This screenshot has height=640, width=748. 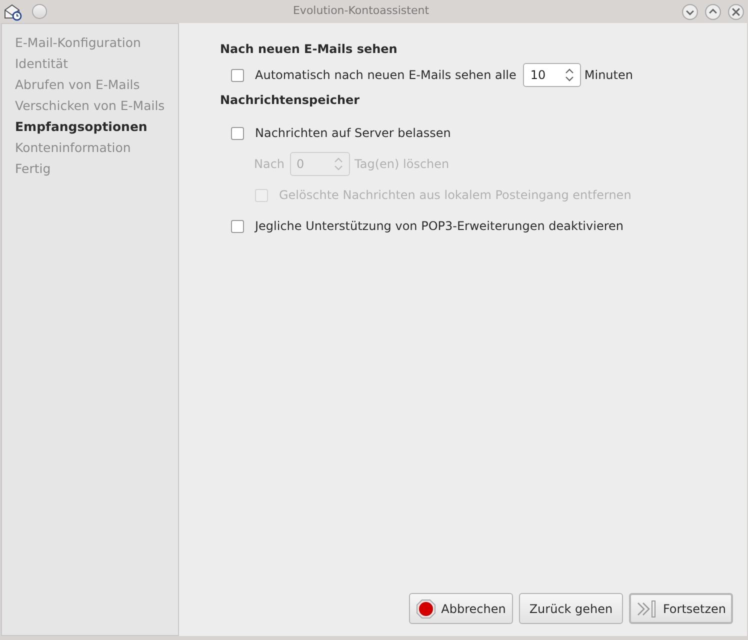 I want to click on continue-button: Fortsetzen, so click(x=681, y=608).